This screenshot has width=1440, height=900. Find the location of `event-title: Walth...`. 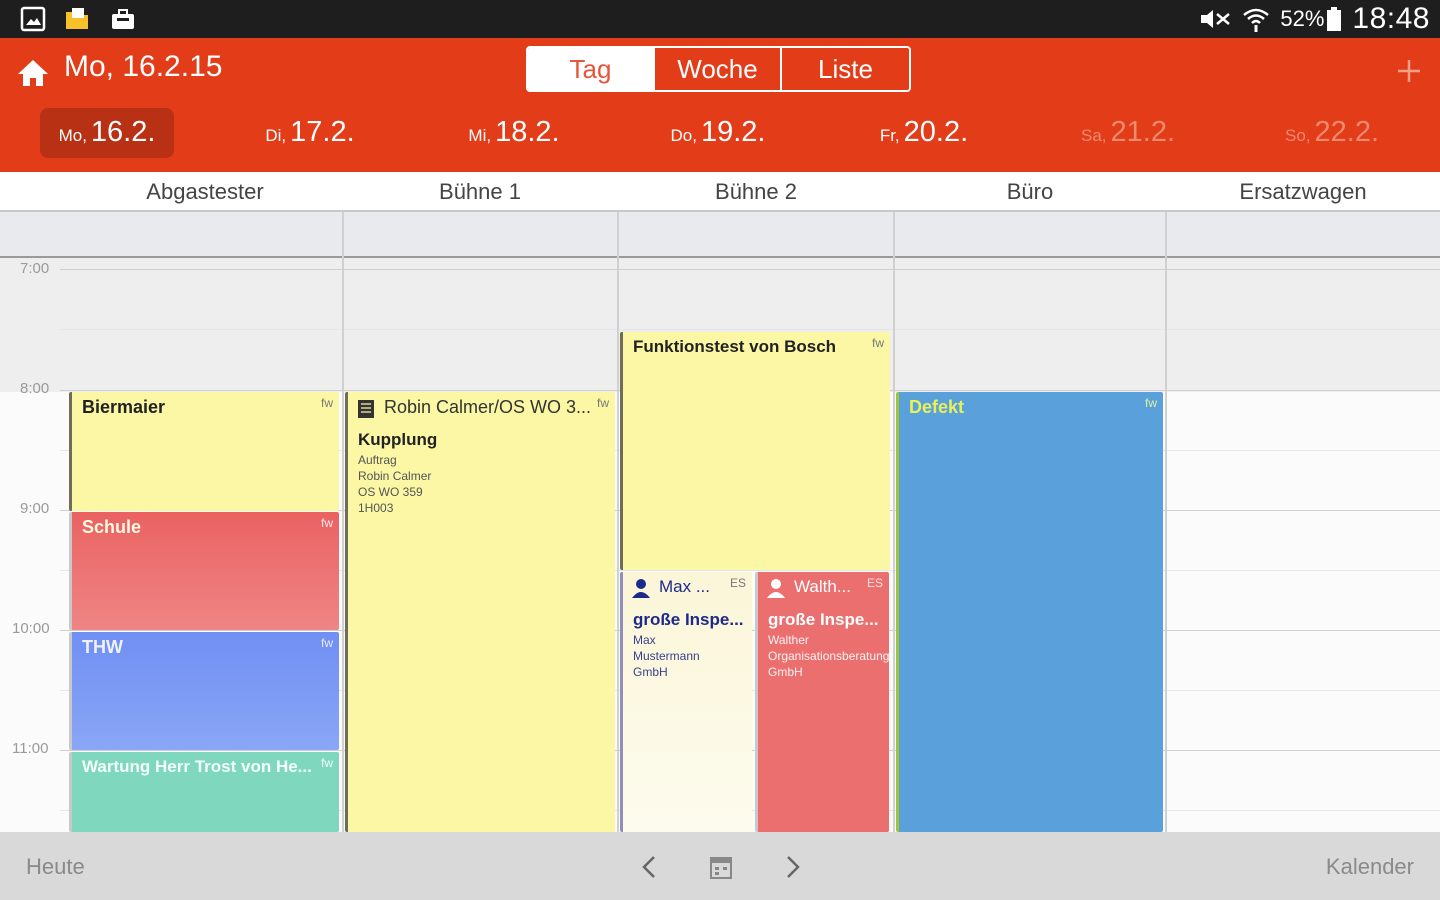

event-title: Walth... is located at coordinates (822, 586).